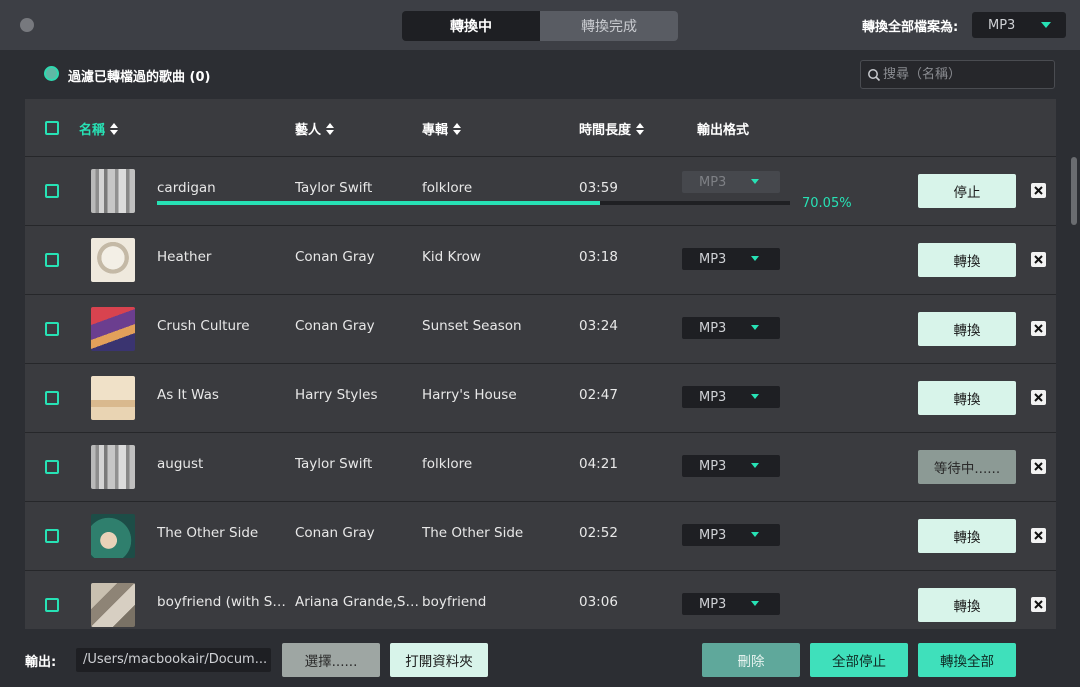 The image size is (1080, 687). Describe the element at coordinates (435, 130) in the screenshot. I see `column-album-label: 專輯` at that location.